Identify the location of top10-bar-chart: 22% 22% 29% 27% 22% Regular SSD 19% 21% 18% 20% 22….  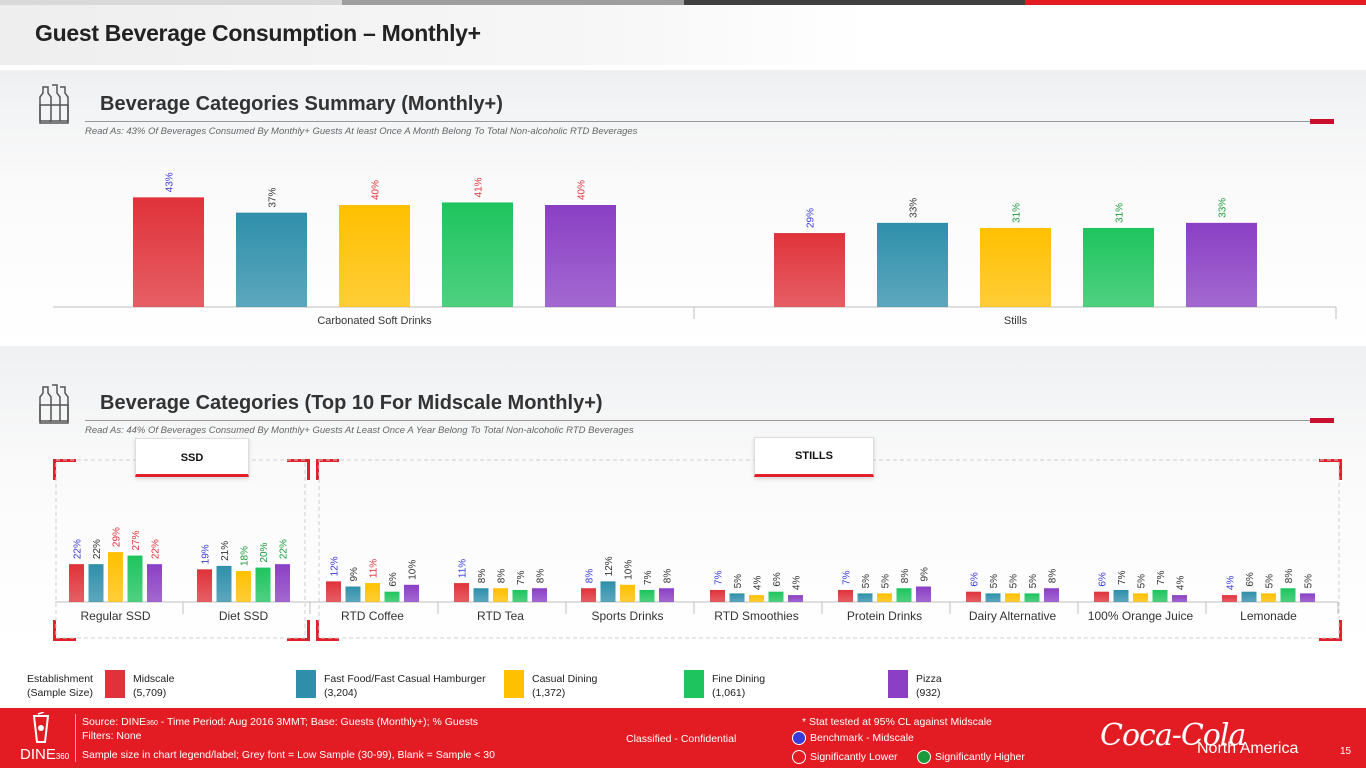
(697, 575).